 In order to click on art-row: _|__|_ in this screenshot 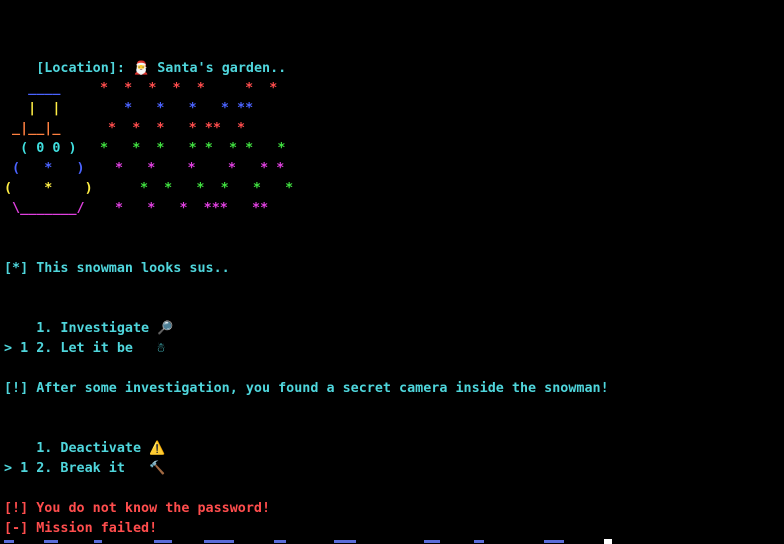, I will do `click(32, 129)`.